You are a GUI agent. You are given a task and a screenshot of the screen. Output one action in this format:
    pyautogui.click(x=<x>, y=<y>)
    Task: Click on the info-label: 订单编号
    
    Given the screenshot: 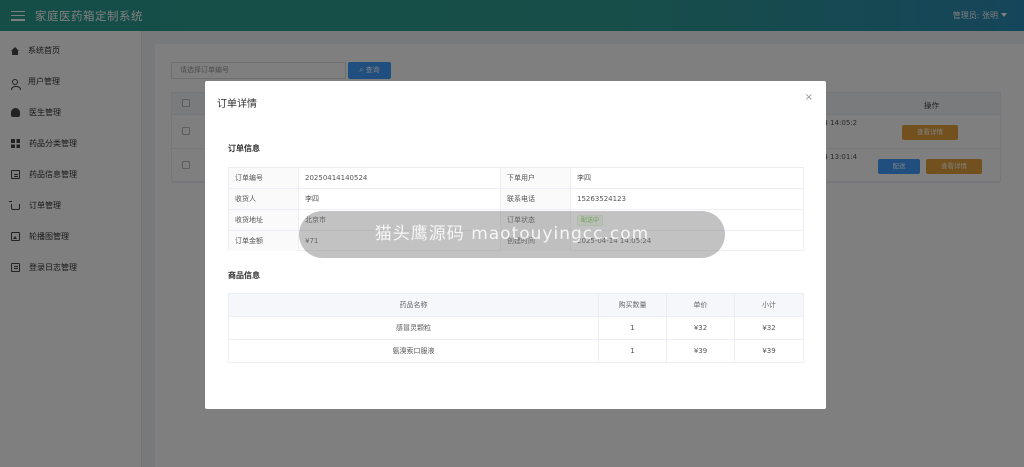 What is the action you would take?
    pyautogui.click(x=264, y=178)
    